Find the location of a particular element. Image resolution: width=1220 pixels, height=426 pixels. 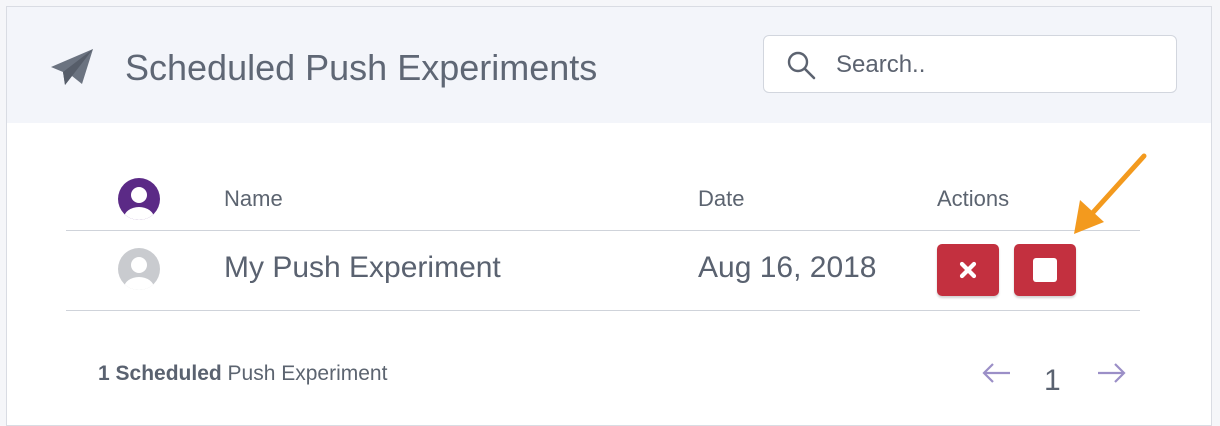

experiment-count: 1 Scheduled Push Experiment is located at coordinates (242, 374).